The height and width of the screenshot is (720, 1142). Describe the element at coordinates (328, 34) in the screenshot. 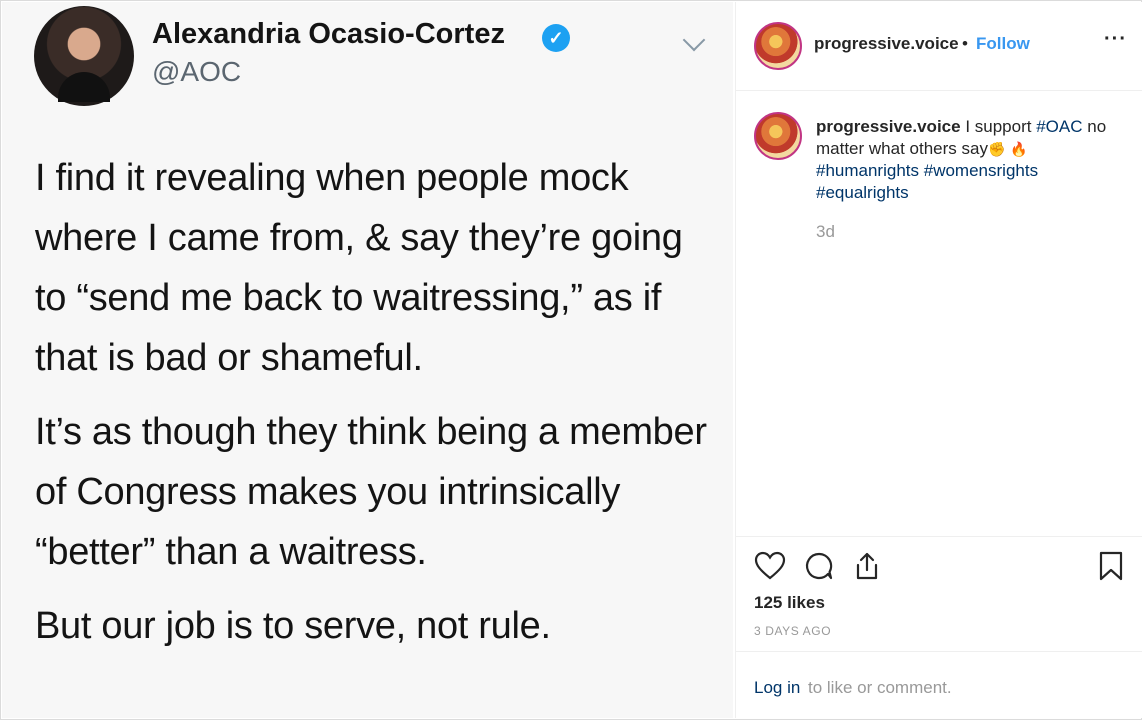

I see `tweet-author-name: Alexandria Ocasio-Cortez` at that location.